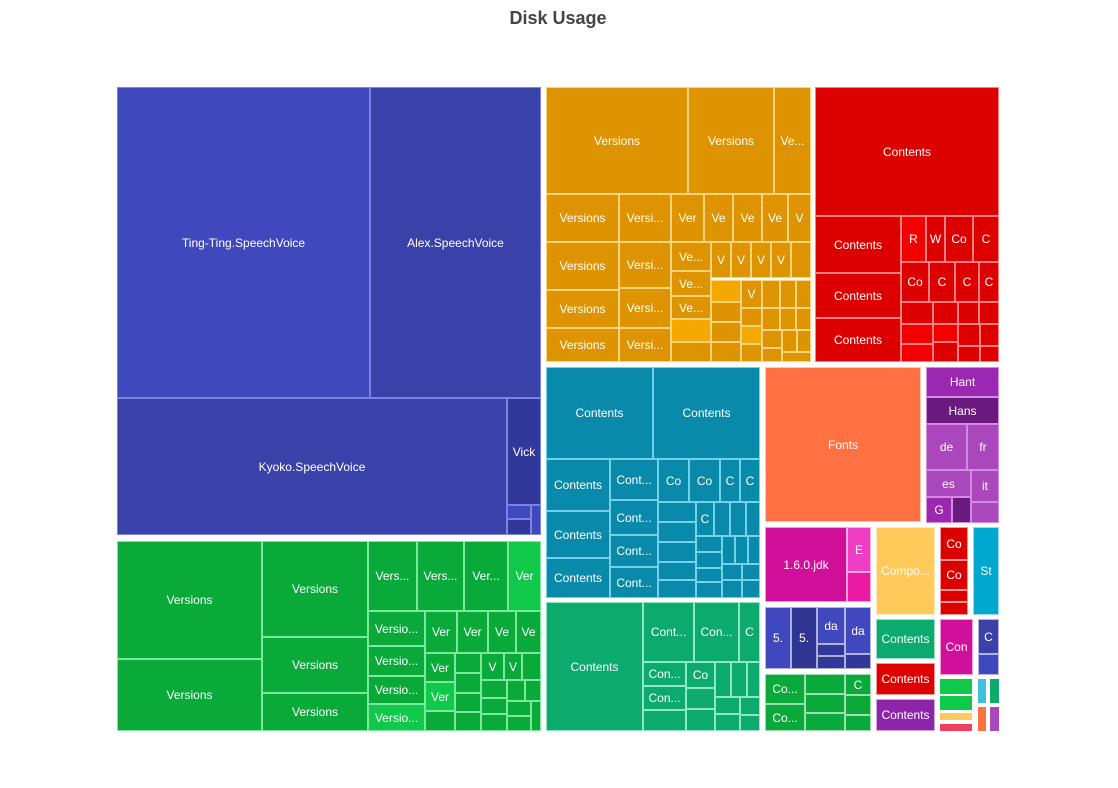 The image size is (1118, 788). Describe the element at coordinates (986, 571) in the screenshot. I see `treemap-cell-st: St` at that location.